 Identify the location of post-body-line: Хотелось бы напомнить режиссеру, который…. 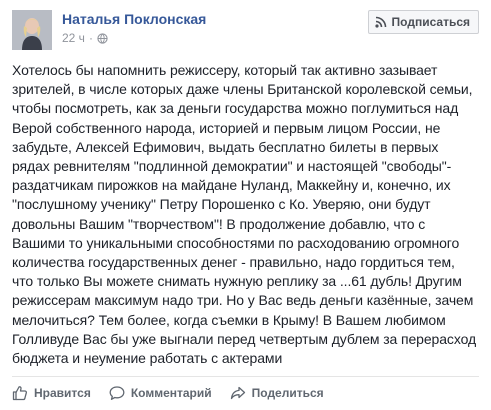
(225, 70).